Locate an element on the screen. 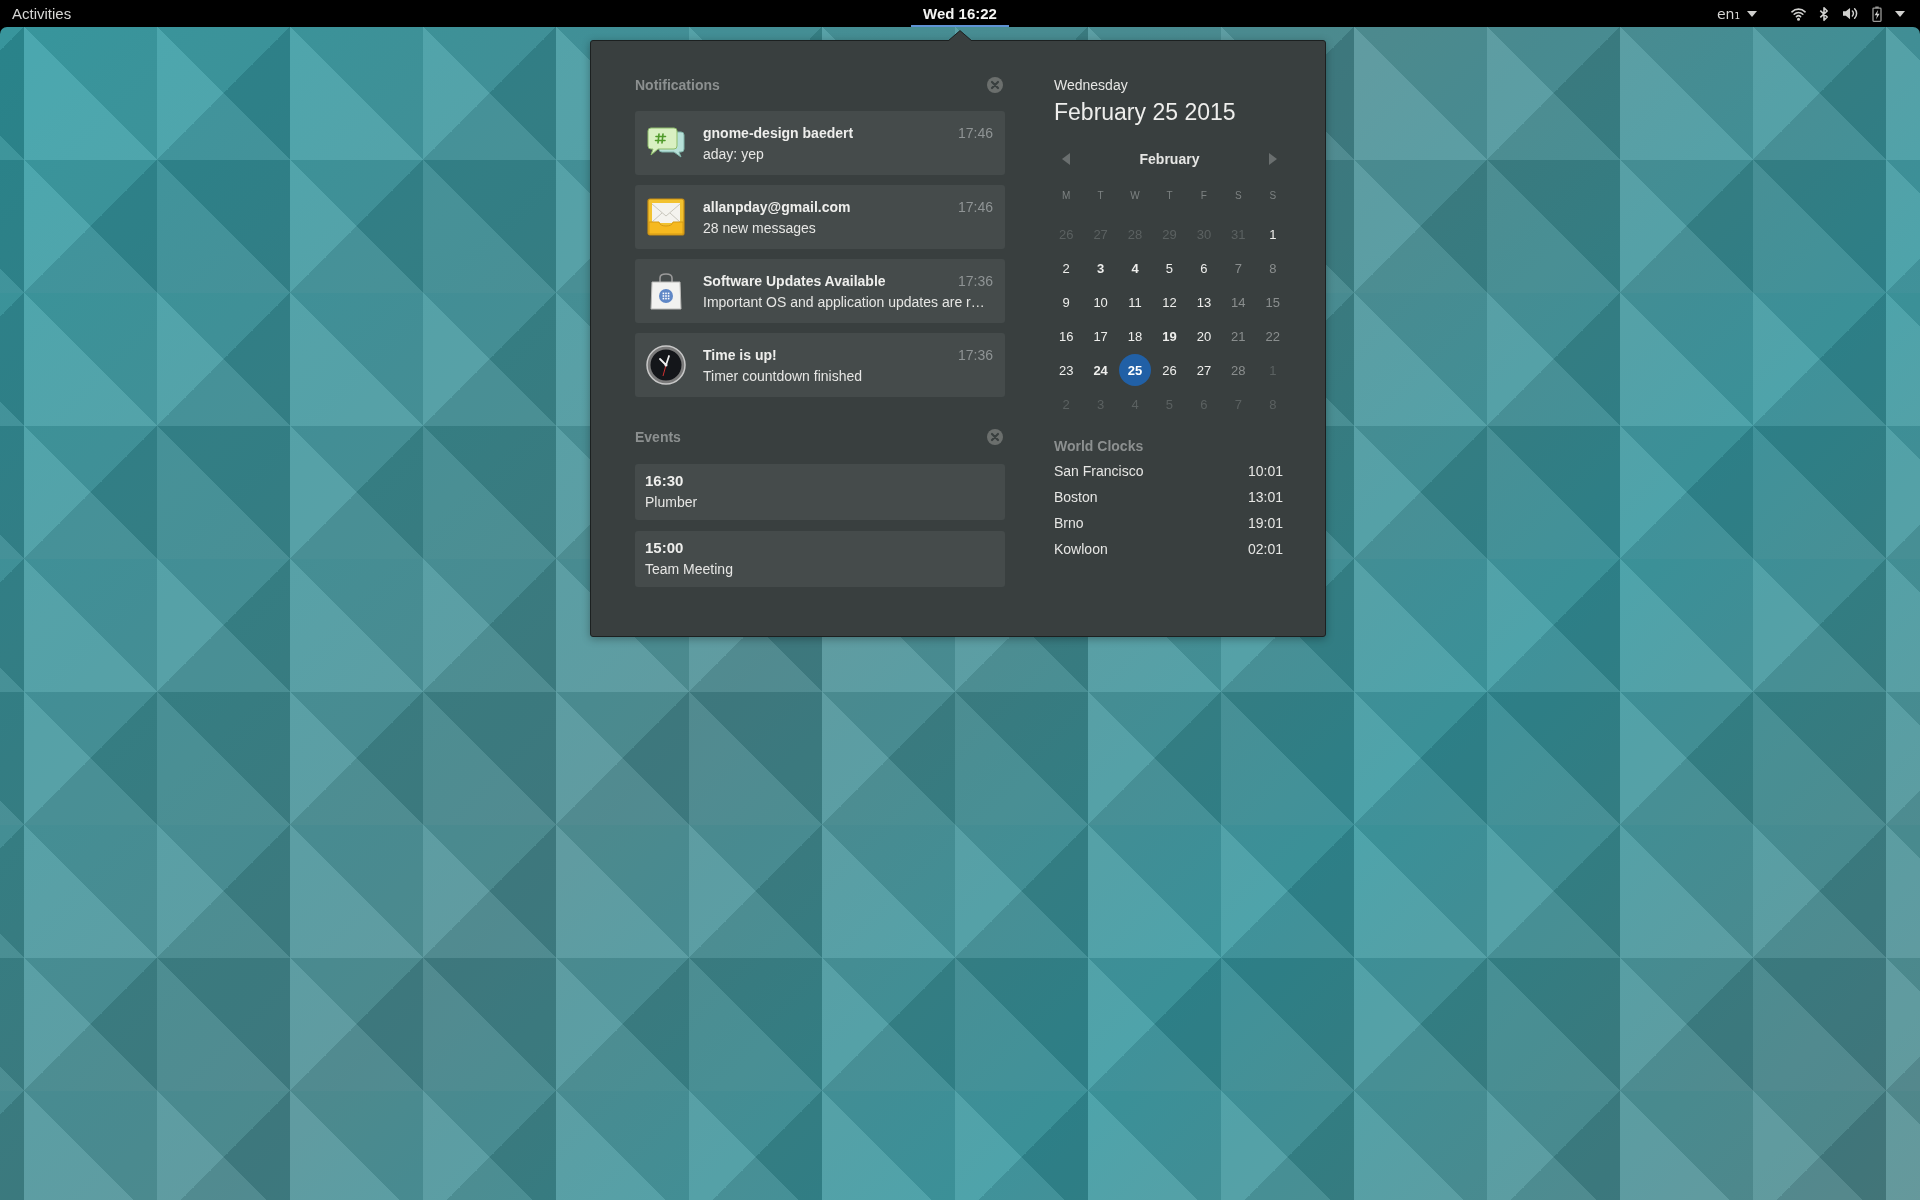 The width and height of the screenshot is (1920, 1200). event-title: Plumber is located at coordinates (671, 502).